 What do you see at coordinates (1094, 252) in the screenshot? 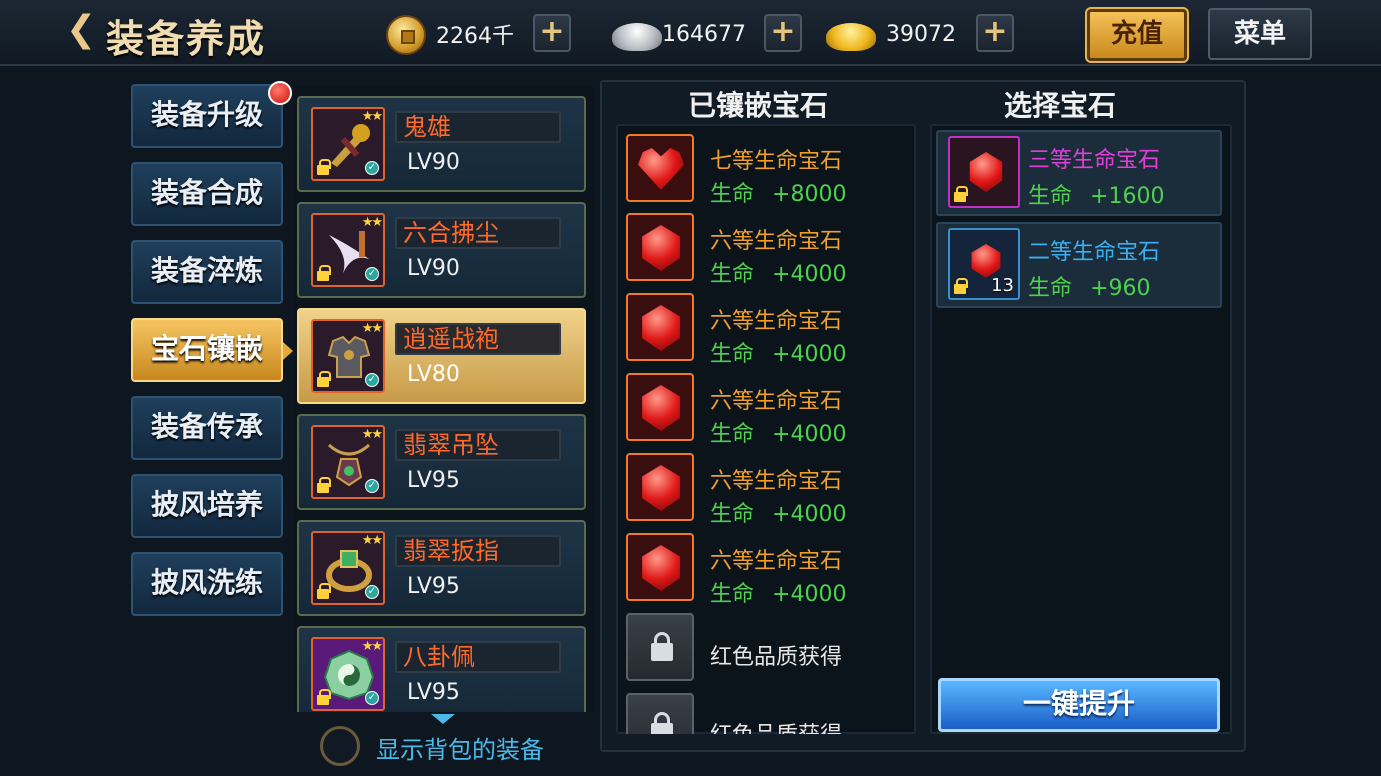
I see `select-gem-name: 二等生命宝石` at bounding box center [1094, 252].